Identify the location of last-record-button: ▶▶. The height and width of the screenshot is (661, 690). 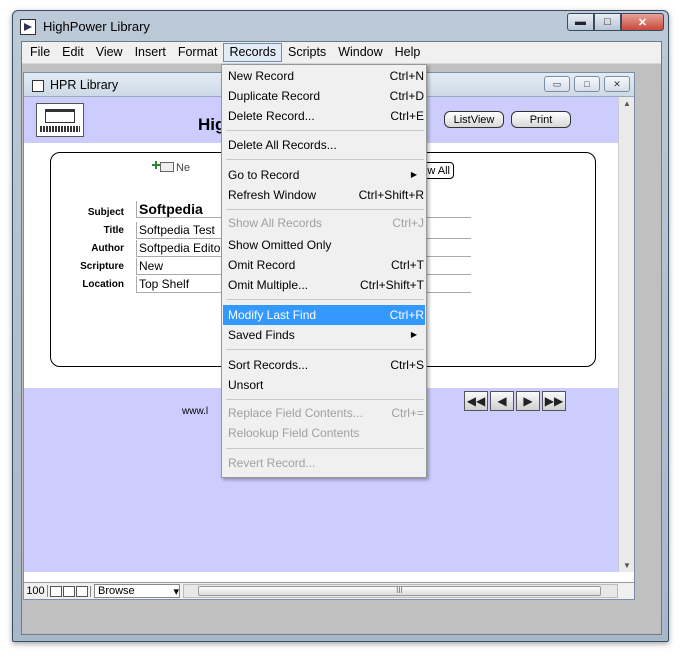
(554, 401).